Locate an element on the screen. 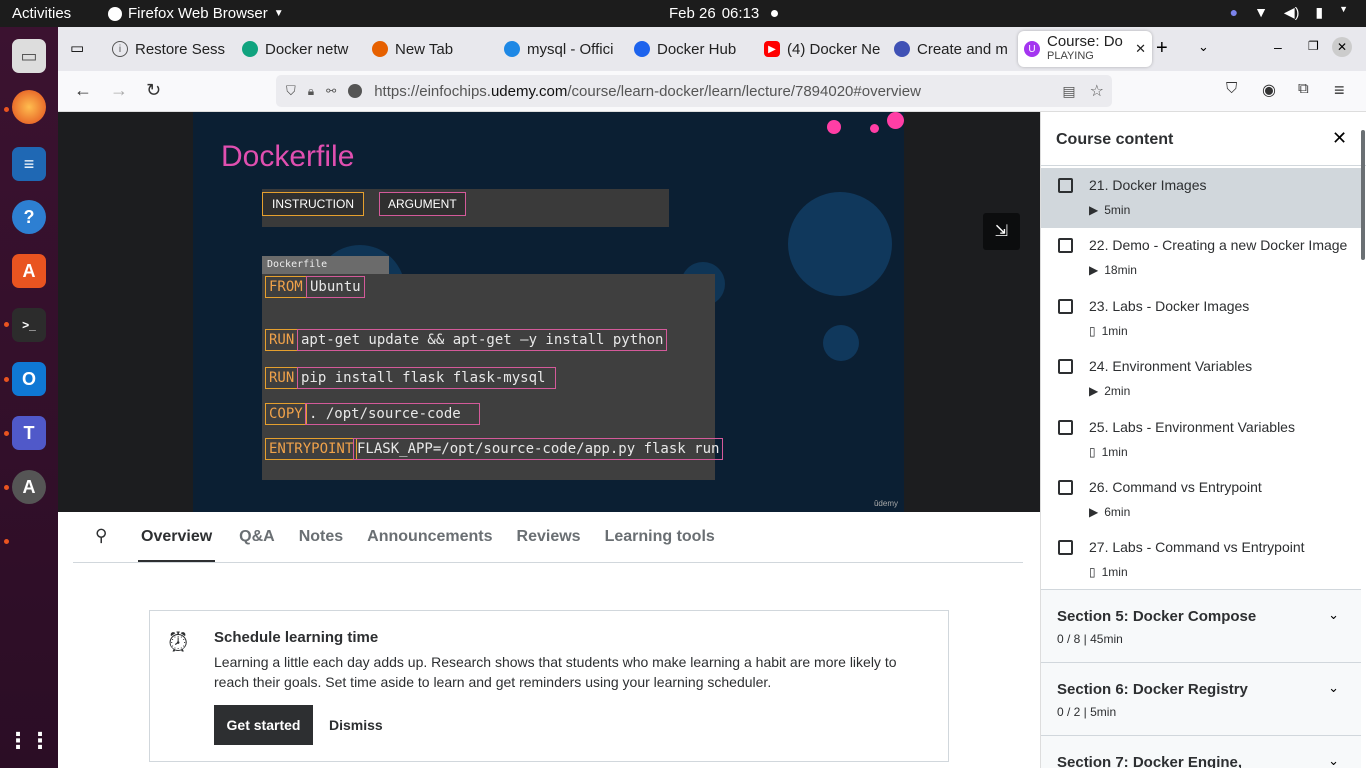 The height and width of the screenshot is (768, 1366). files-icon: ▭ is located at coordinates (29, 56).